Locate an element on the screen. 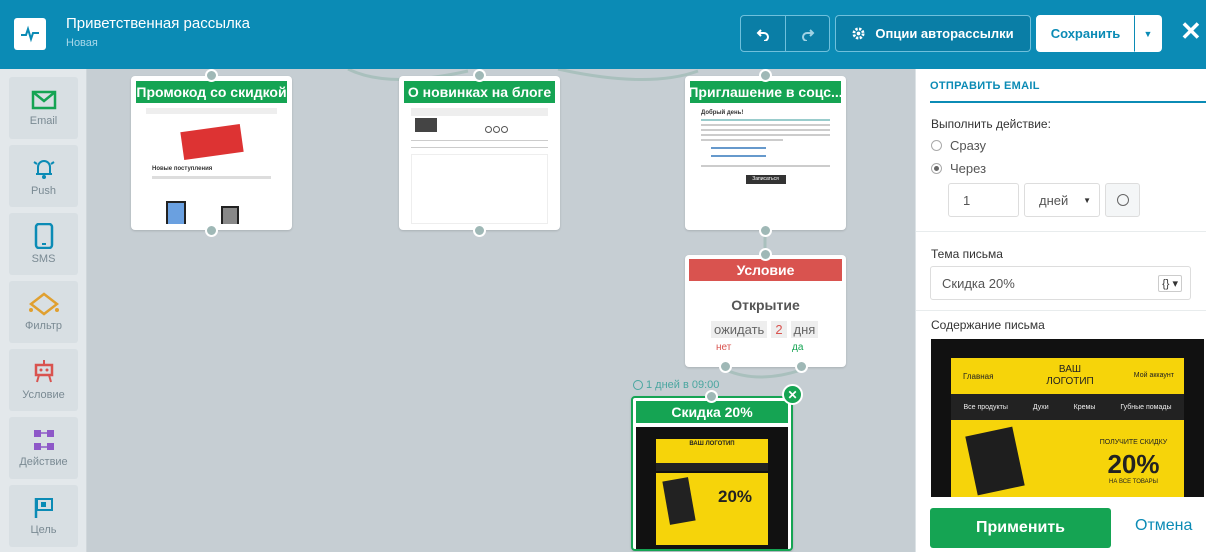 The image size is (1206, 552). tool-condition: Условие is located at coordinates (43, 380).